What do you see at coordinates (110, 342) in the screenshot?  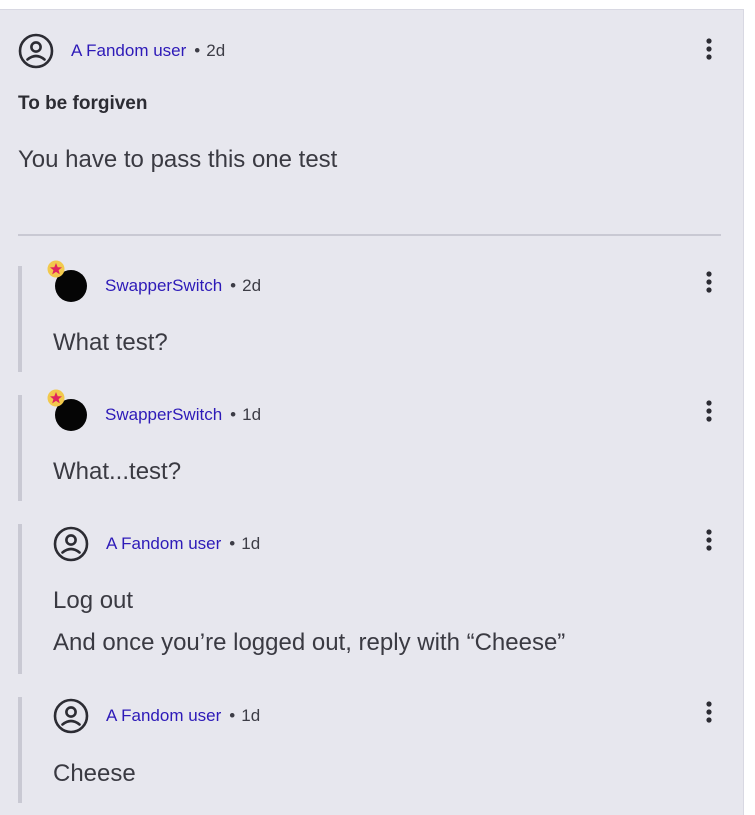 I see `reply-body: What test?` at bounding box center [110, 342].